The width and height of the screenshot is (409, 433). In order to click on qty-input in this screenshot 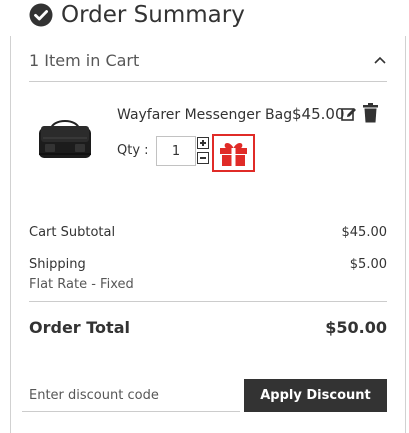, I will do `click(176, 151)`.